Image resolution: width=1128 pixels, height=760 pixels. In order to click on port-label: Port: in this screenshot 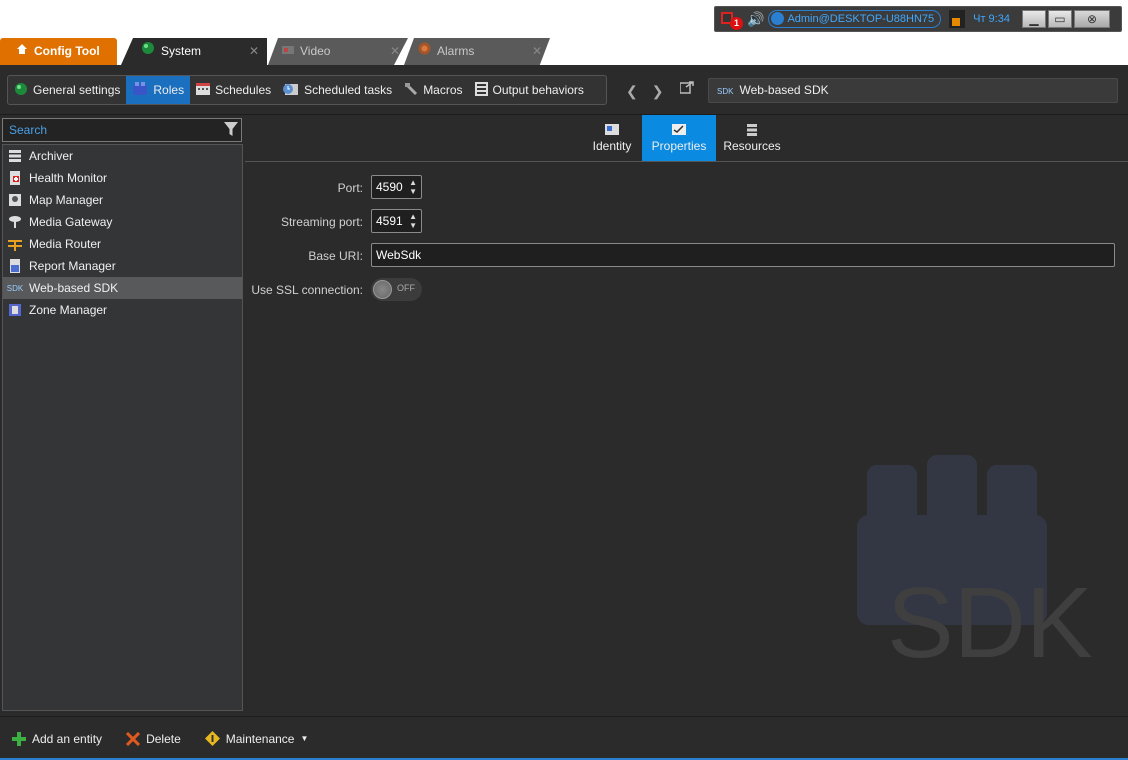, I will do `click(350, 188)`.